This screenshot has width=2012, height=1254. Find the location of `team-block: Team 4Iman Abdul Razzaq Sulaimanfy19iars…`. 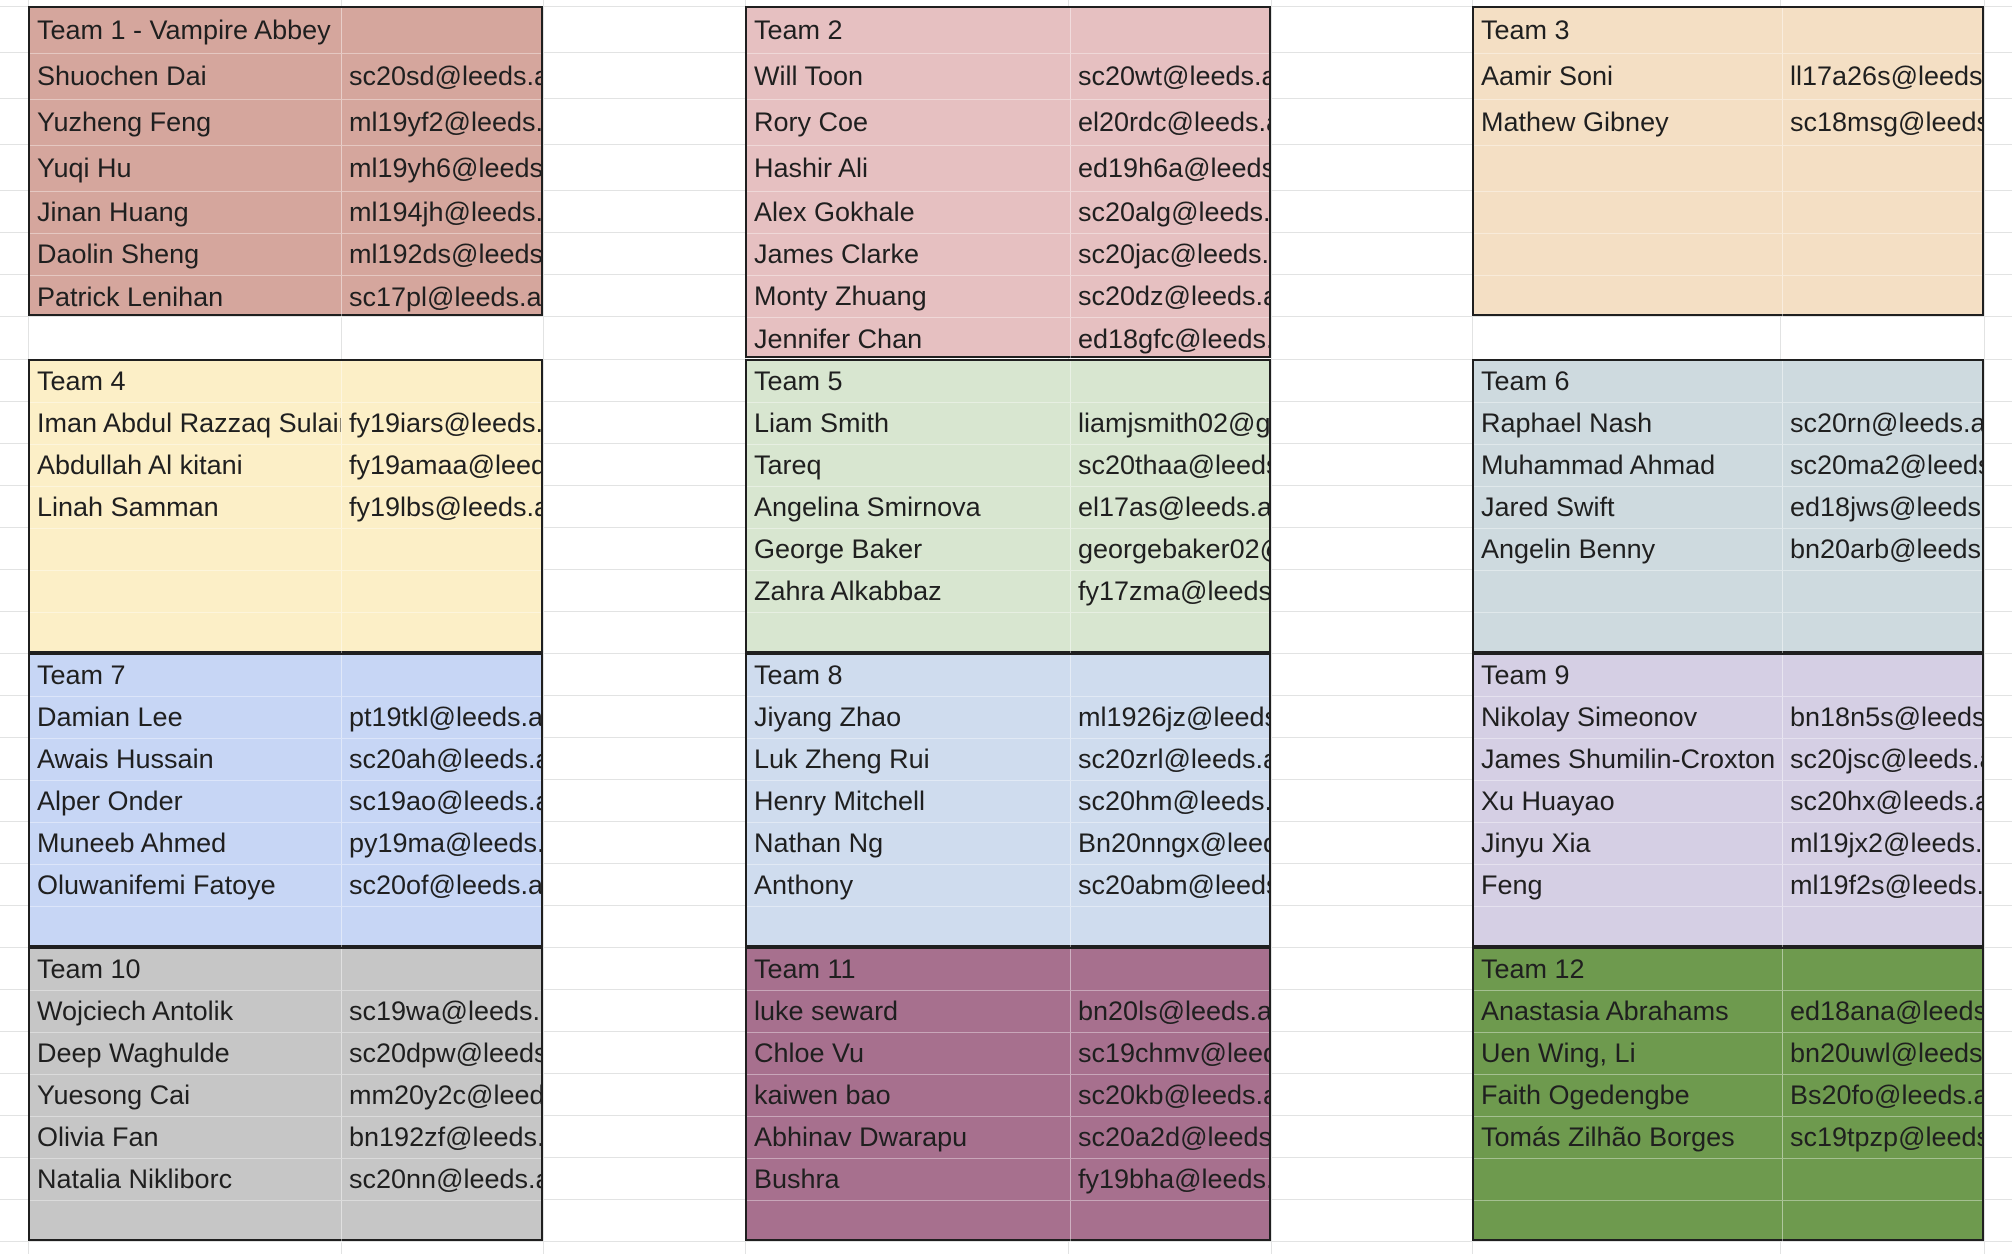

team-block: Team 4Iman Abdul Razzaq Sulaimanfy19iars… is located at coordinates (285, 507).